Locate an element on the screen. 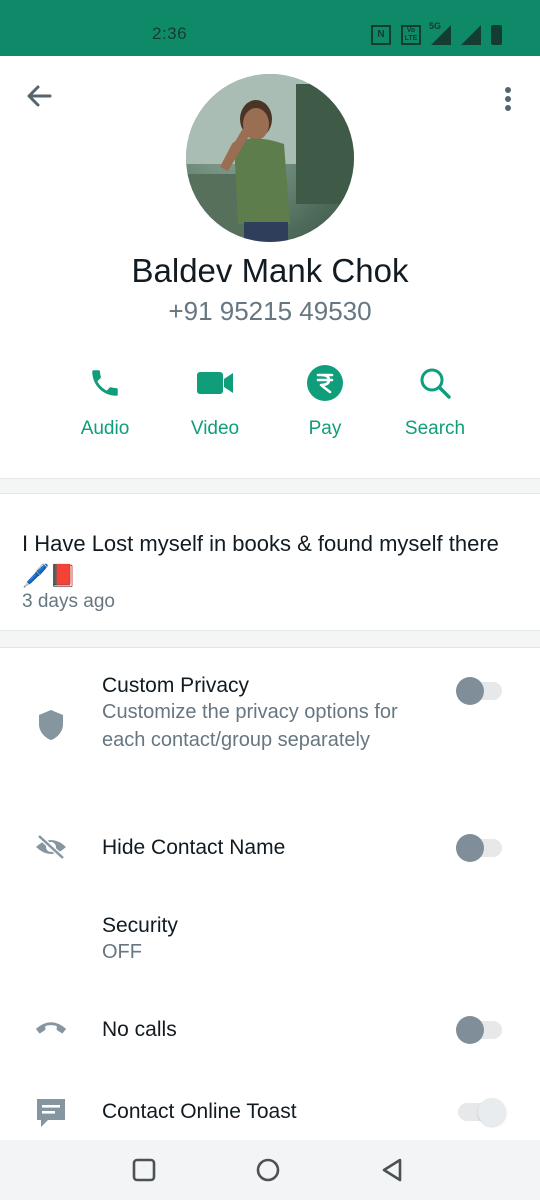 The height and width of the screenshot is (1200, 540). video-label: Video is located at coordinates (215, 428).